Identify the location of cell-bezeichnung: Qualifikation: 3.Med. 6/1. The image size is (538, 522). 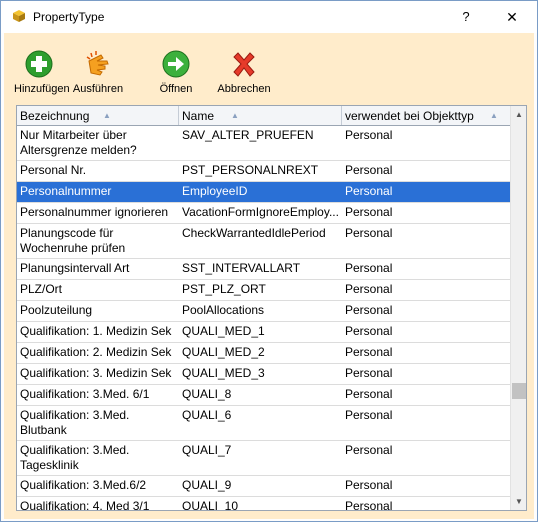
(85, 394).